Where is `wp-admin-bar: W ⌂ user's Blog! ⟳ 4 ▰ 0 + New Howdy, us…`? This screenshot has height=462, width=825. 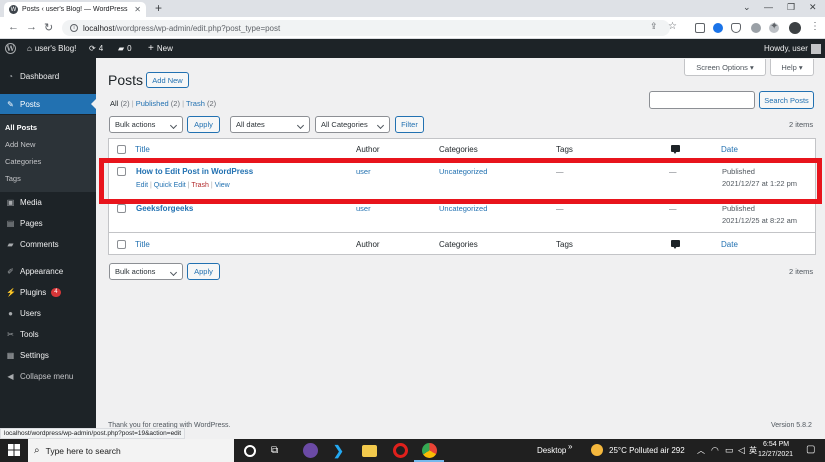
wp-admin-bar: W ⌂ user's Blog! ⟳ 4 ▰ 0 + New Howdy, us… is located at coordinates (412, 48).